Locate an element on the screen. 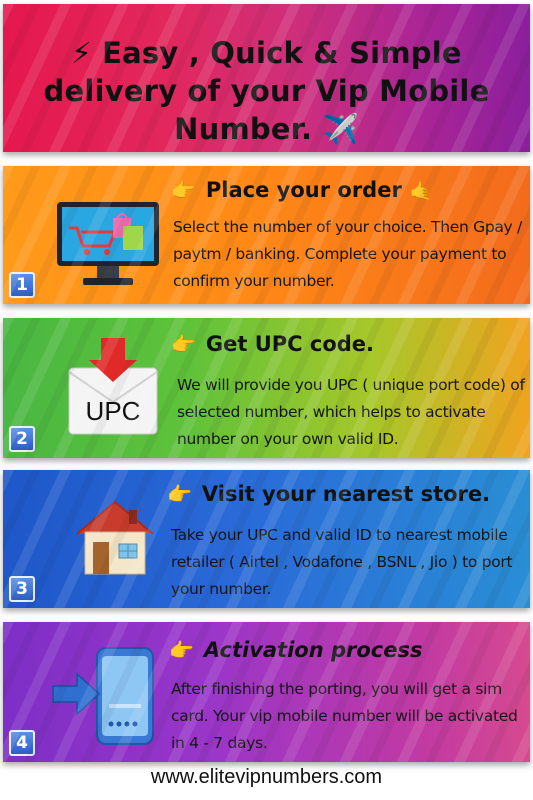 Image resolution: width=533 pixels, height=800 pixels. step-heading: 👉 Activation process is located at coordinates (296, 650).